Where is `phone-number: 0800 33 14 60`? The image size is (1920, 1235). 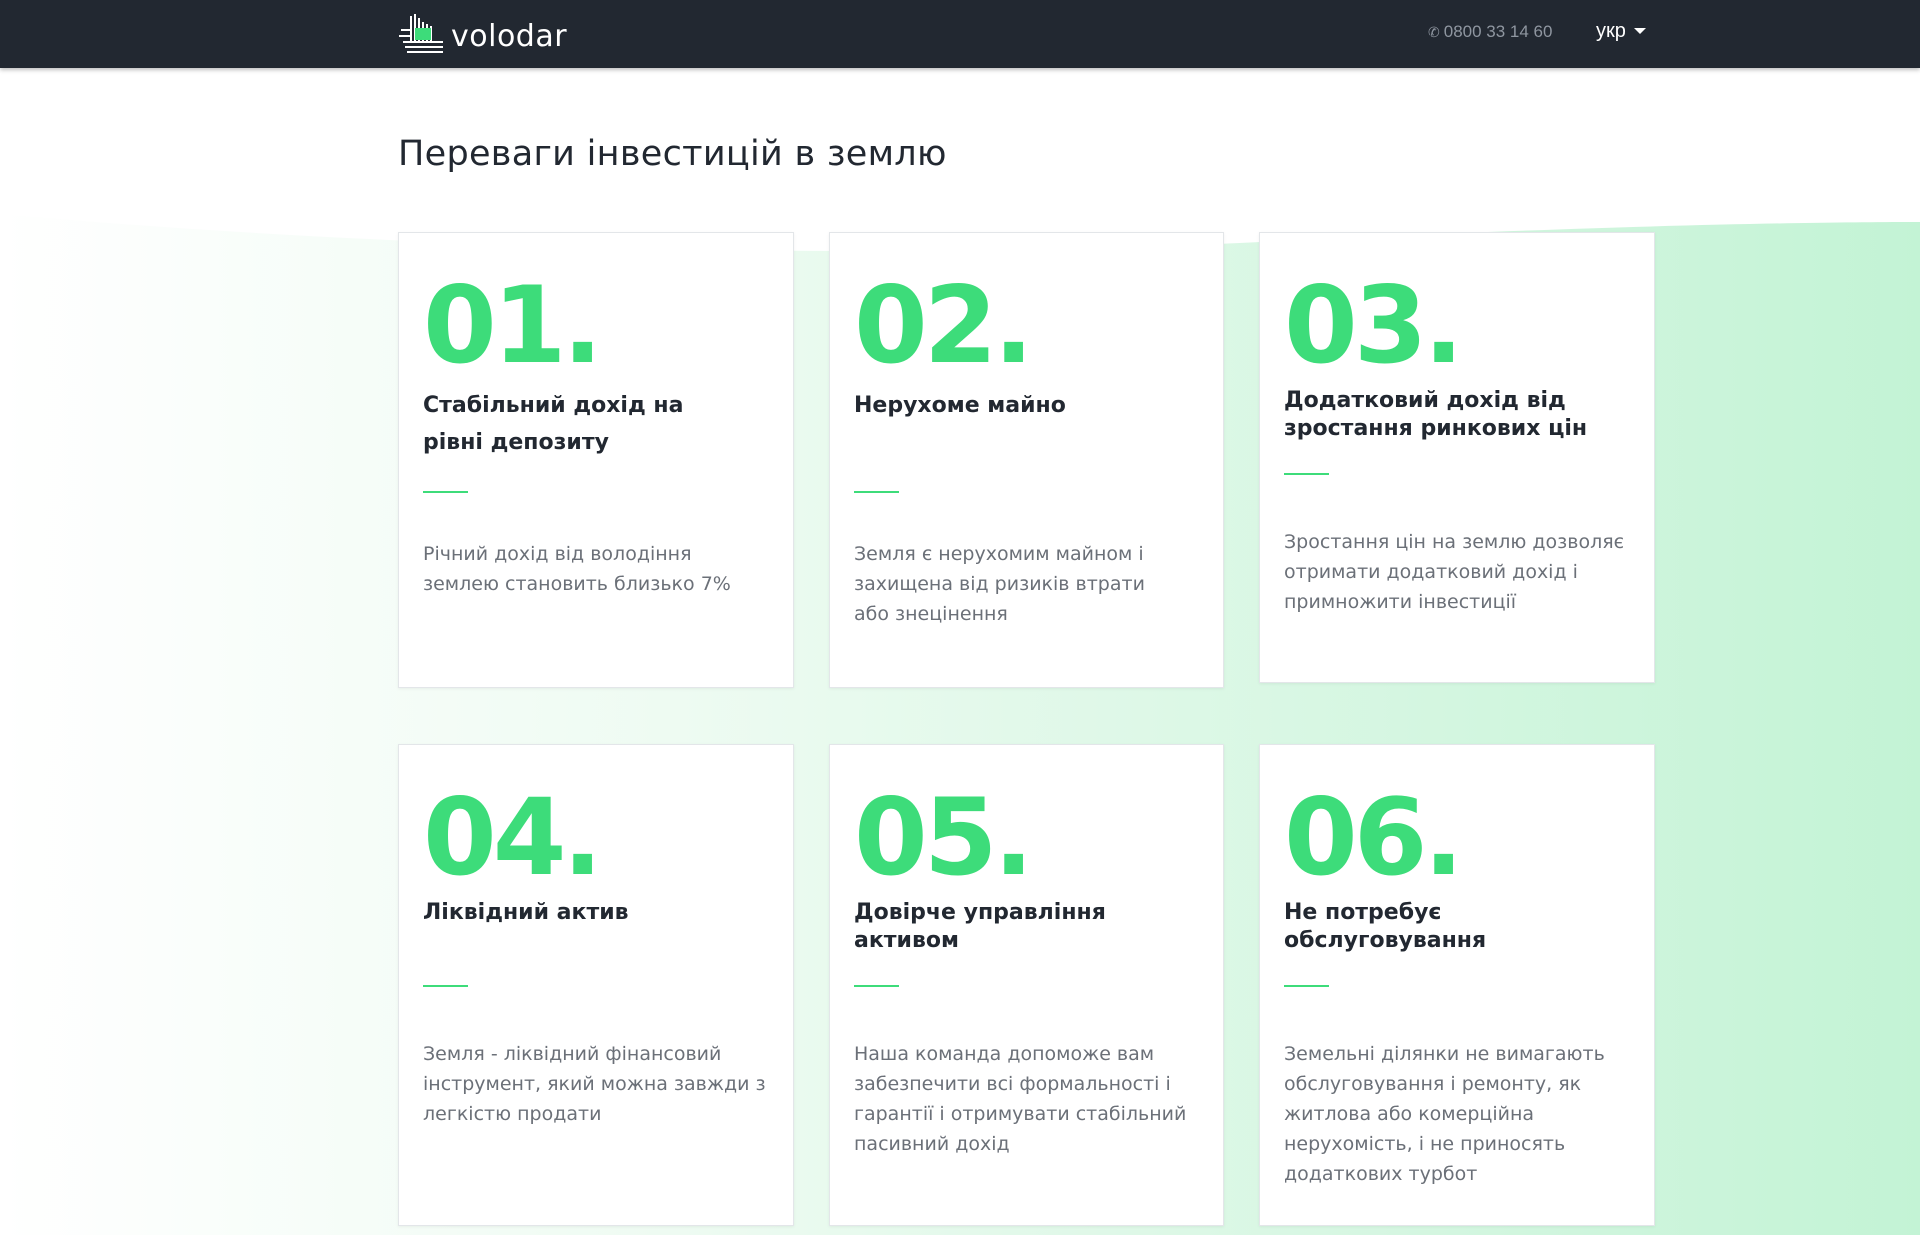
phone-number: 0800 33 14 60 is located at coordinates (1498, 31).